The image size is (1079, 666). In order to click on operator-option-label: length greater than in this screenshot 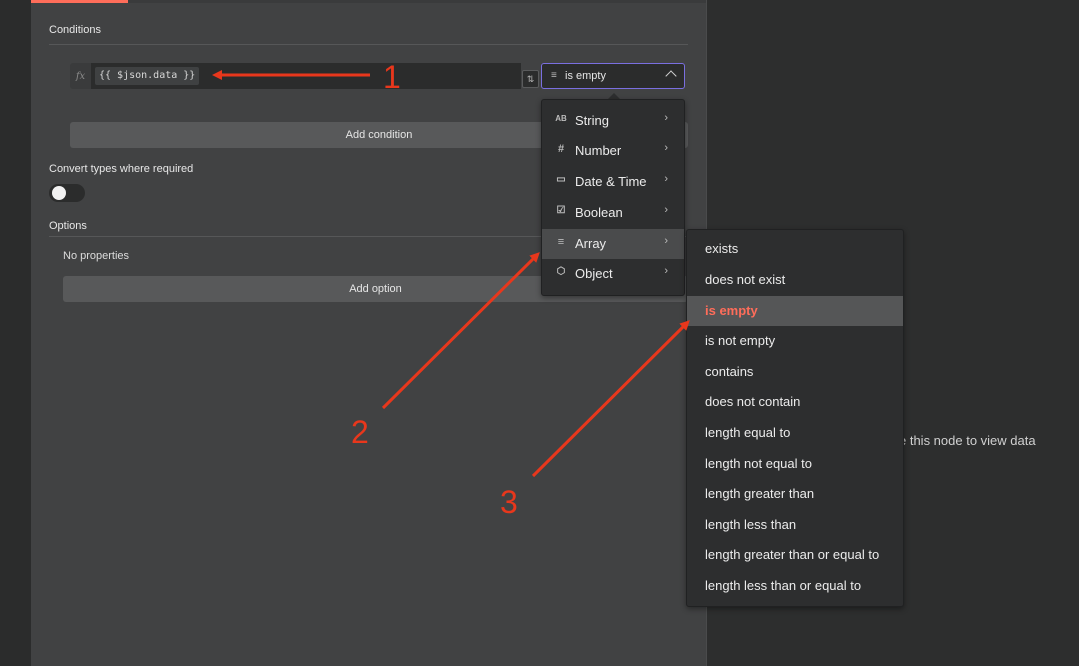, I will do `click(760, 493)`.